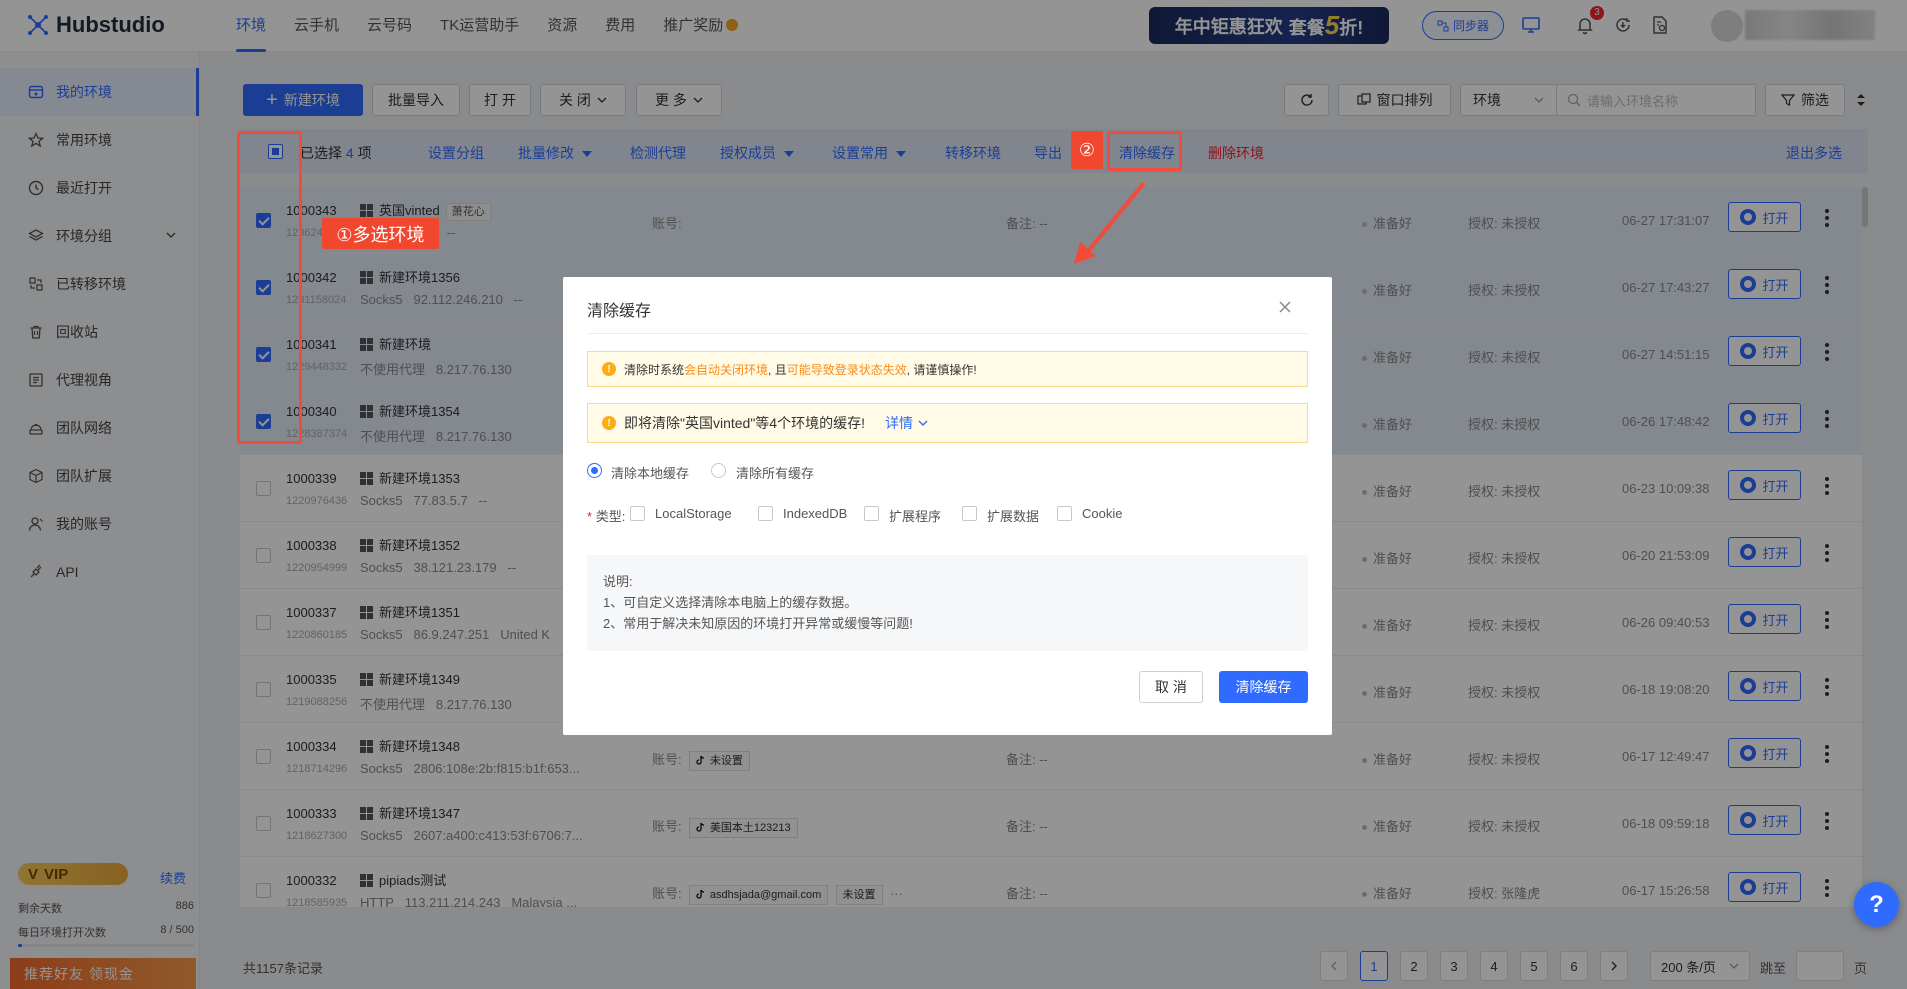  I want to click on warn1-b: 会自动关闭环境, so click(726, 369).